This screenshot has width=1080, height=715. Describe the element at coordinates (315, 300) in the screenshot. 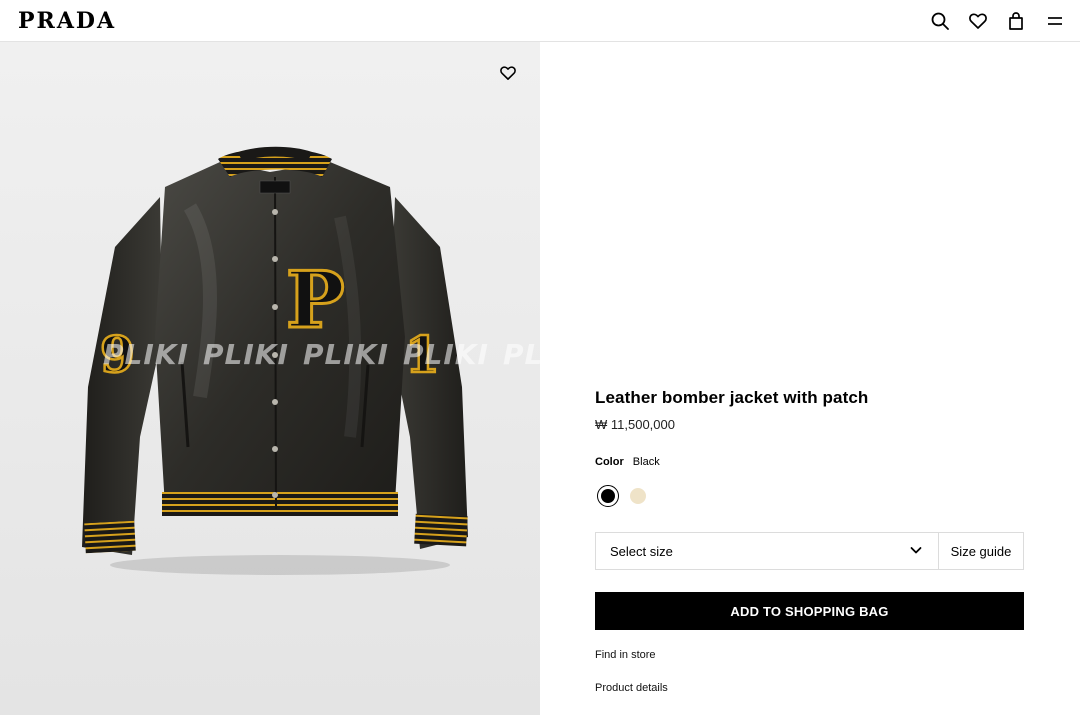

I see `svg-text: P` at that location.